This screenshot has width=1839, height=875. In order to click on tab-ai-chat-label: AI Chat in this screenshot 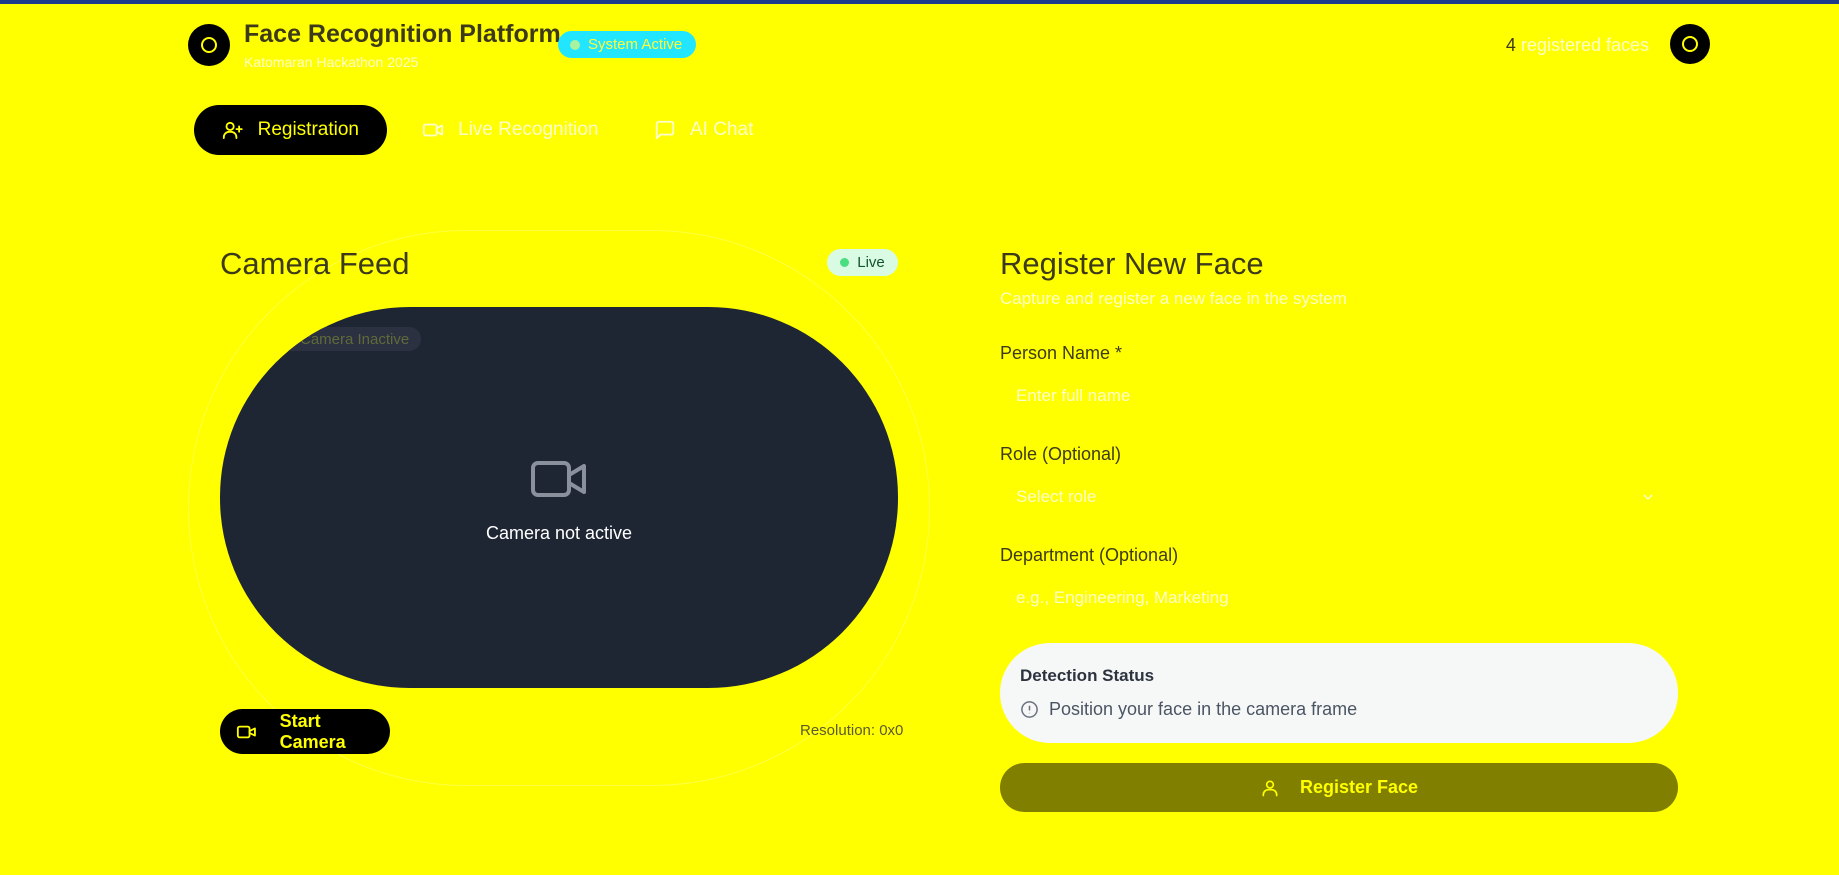, I will do `click(722, 129)`.